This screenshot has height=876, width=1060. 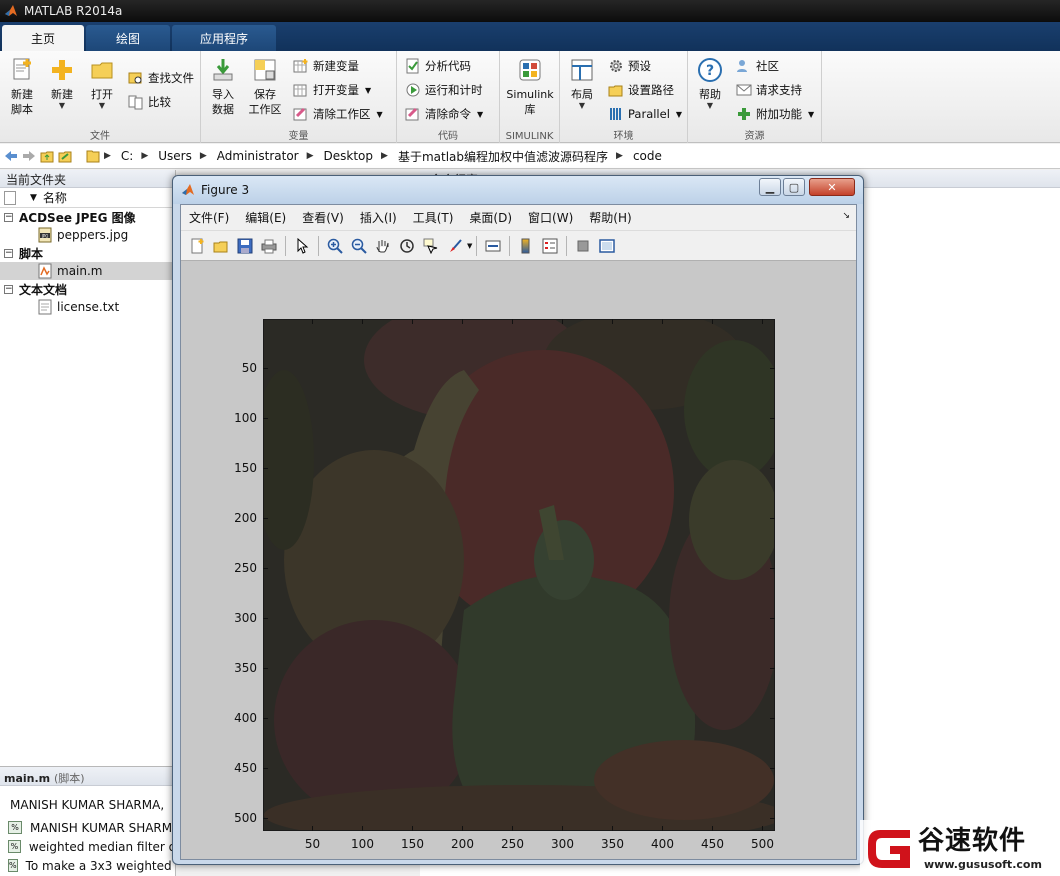 I want to click on figure-titlebar: Figure 3 ▁ ▢ ✕, so click(x=518, y=190).